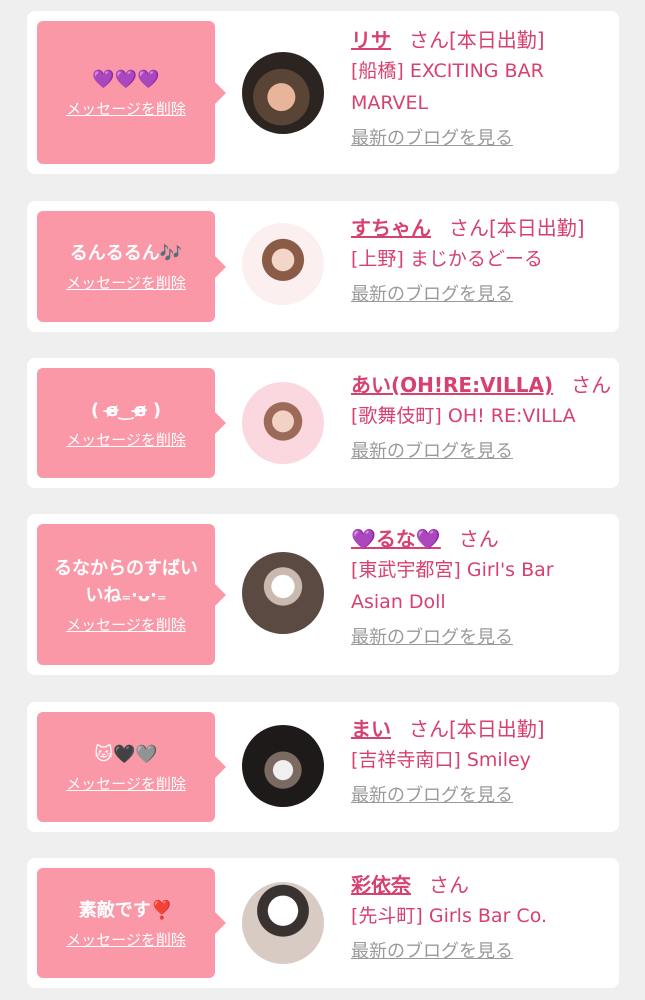 The height and width of the screenshot is (1000, 645). I want to click on message-bubble: 素敵です❣️ メッセージを削除, so click(126, 923).